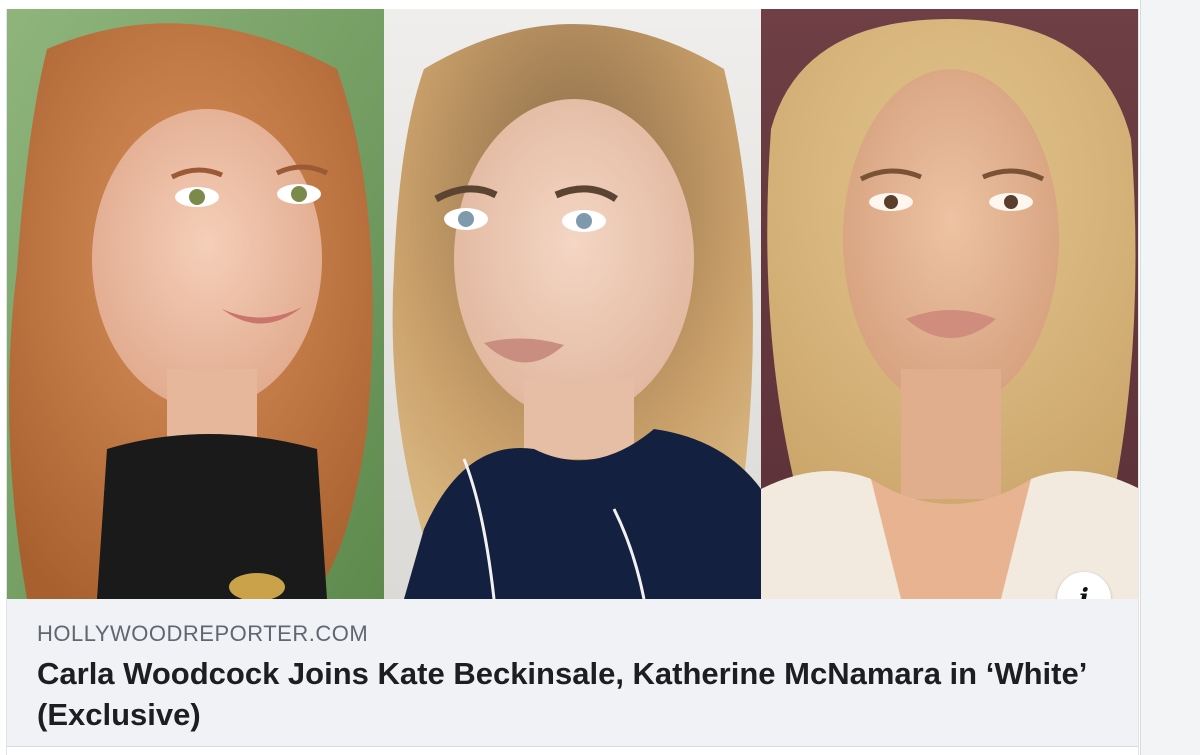 The height and width of the screenshot is (755, 1200). I want to click on scroll-gutter, so click(1170, 377).